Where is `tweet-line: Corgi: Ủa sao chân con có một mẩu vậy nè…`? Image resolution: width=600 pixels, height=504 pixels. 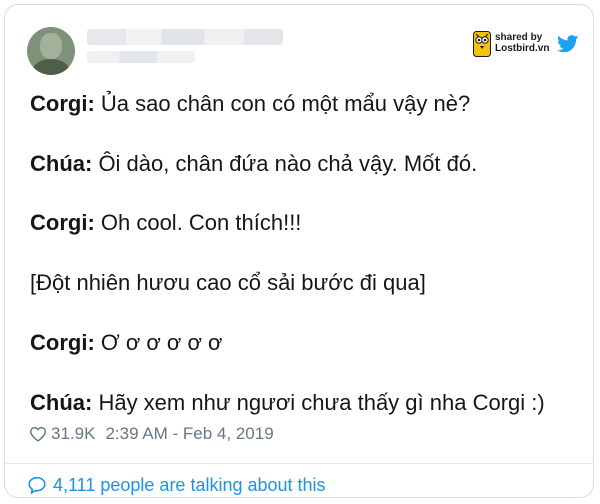
tweet-line: Corgi: Ủa sao chân con có một mẩu vậy nè… is located at coordinates (250, 104).